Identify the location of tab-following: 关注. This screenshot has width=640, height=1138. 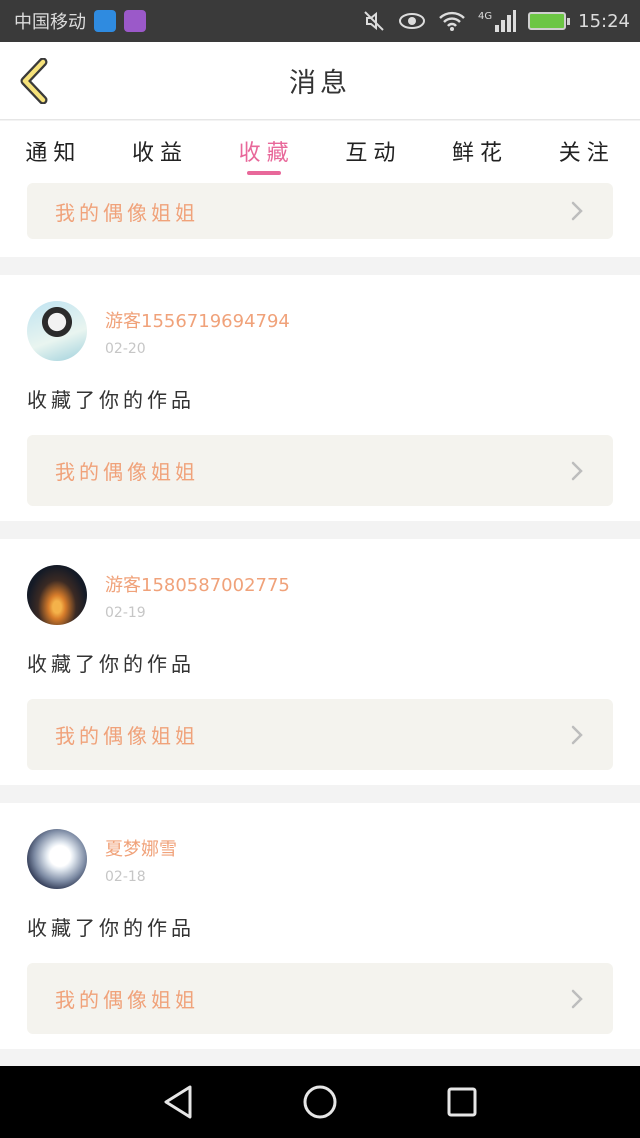
(586, 151).